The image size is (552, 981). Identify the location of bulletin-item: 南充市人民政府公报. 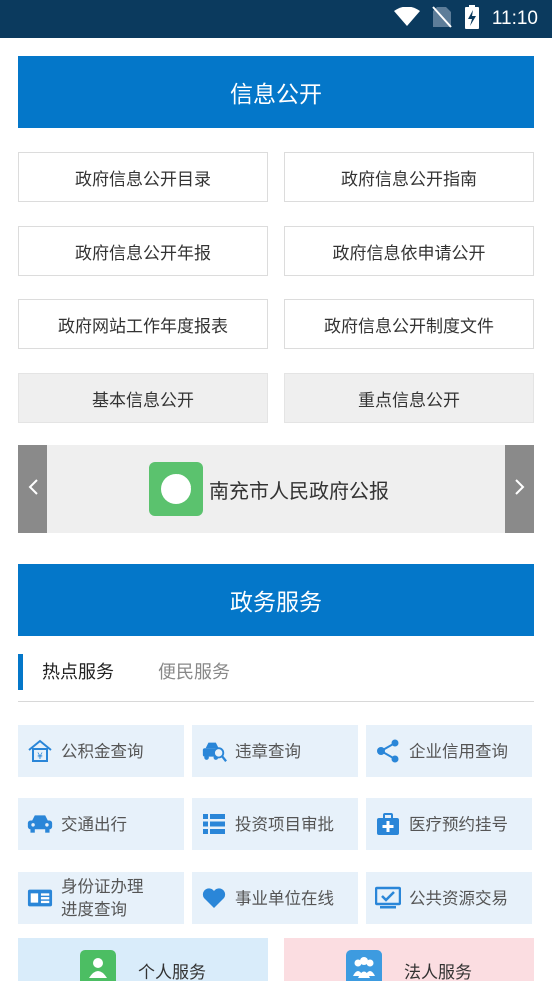
(269, 489).